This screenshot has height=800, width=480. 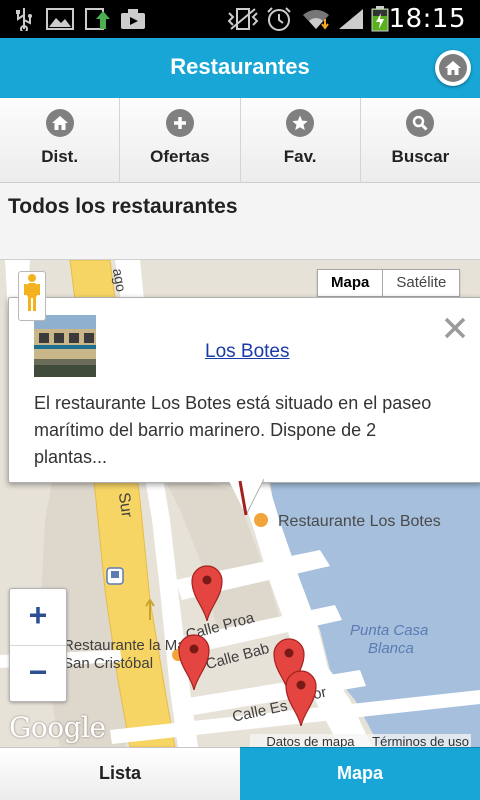 What do you see at coordinates (123, 206) in the screenshot?
I see `section-title: Todos los restaurantes` at bounding box center [123, 206].